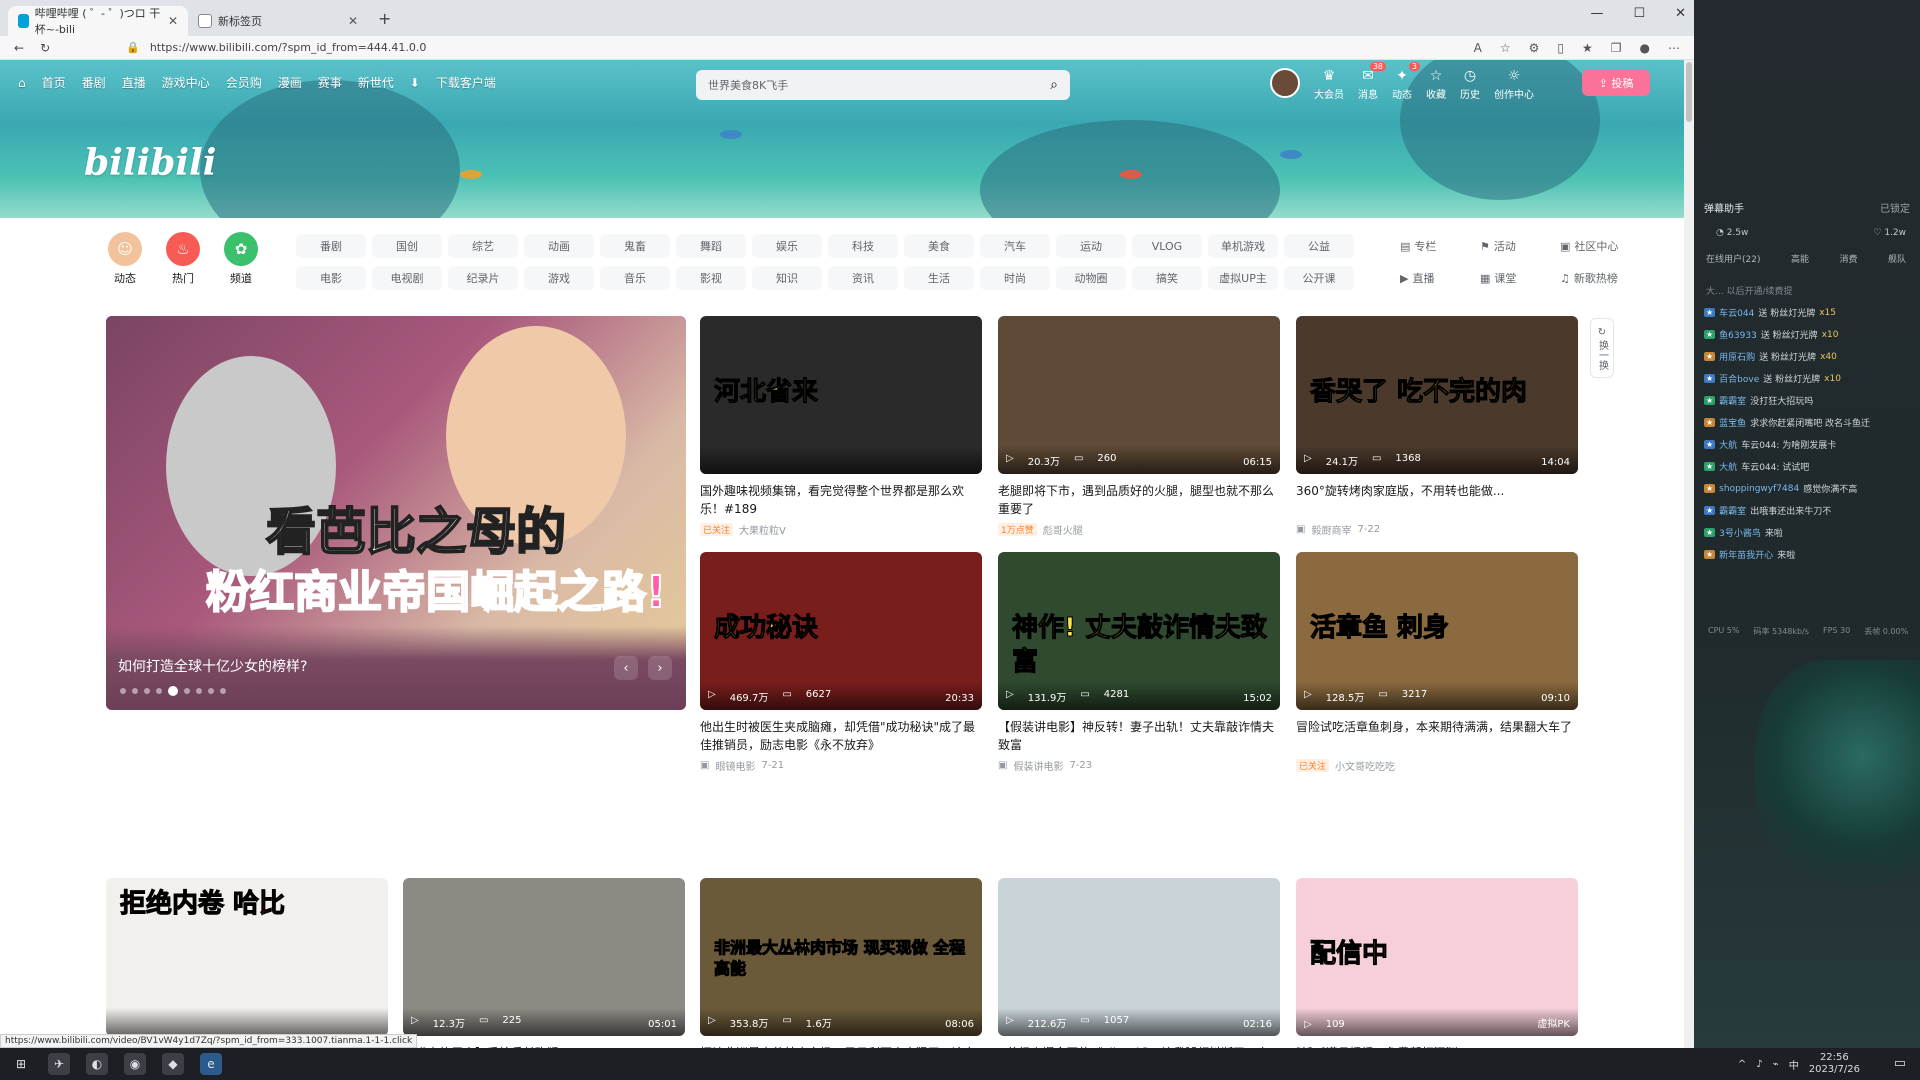 This screenshot has height=1080, width=1920. What do you see at coordinates (1807, 510) in the screenshot?
I see `danmu-row: ★ 霸霸室 出哦事还出来牛刀不` at bounding box center [1807, 510].